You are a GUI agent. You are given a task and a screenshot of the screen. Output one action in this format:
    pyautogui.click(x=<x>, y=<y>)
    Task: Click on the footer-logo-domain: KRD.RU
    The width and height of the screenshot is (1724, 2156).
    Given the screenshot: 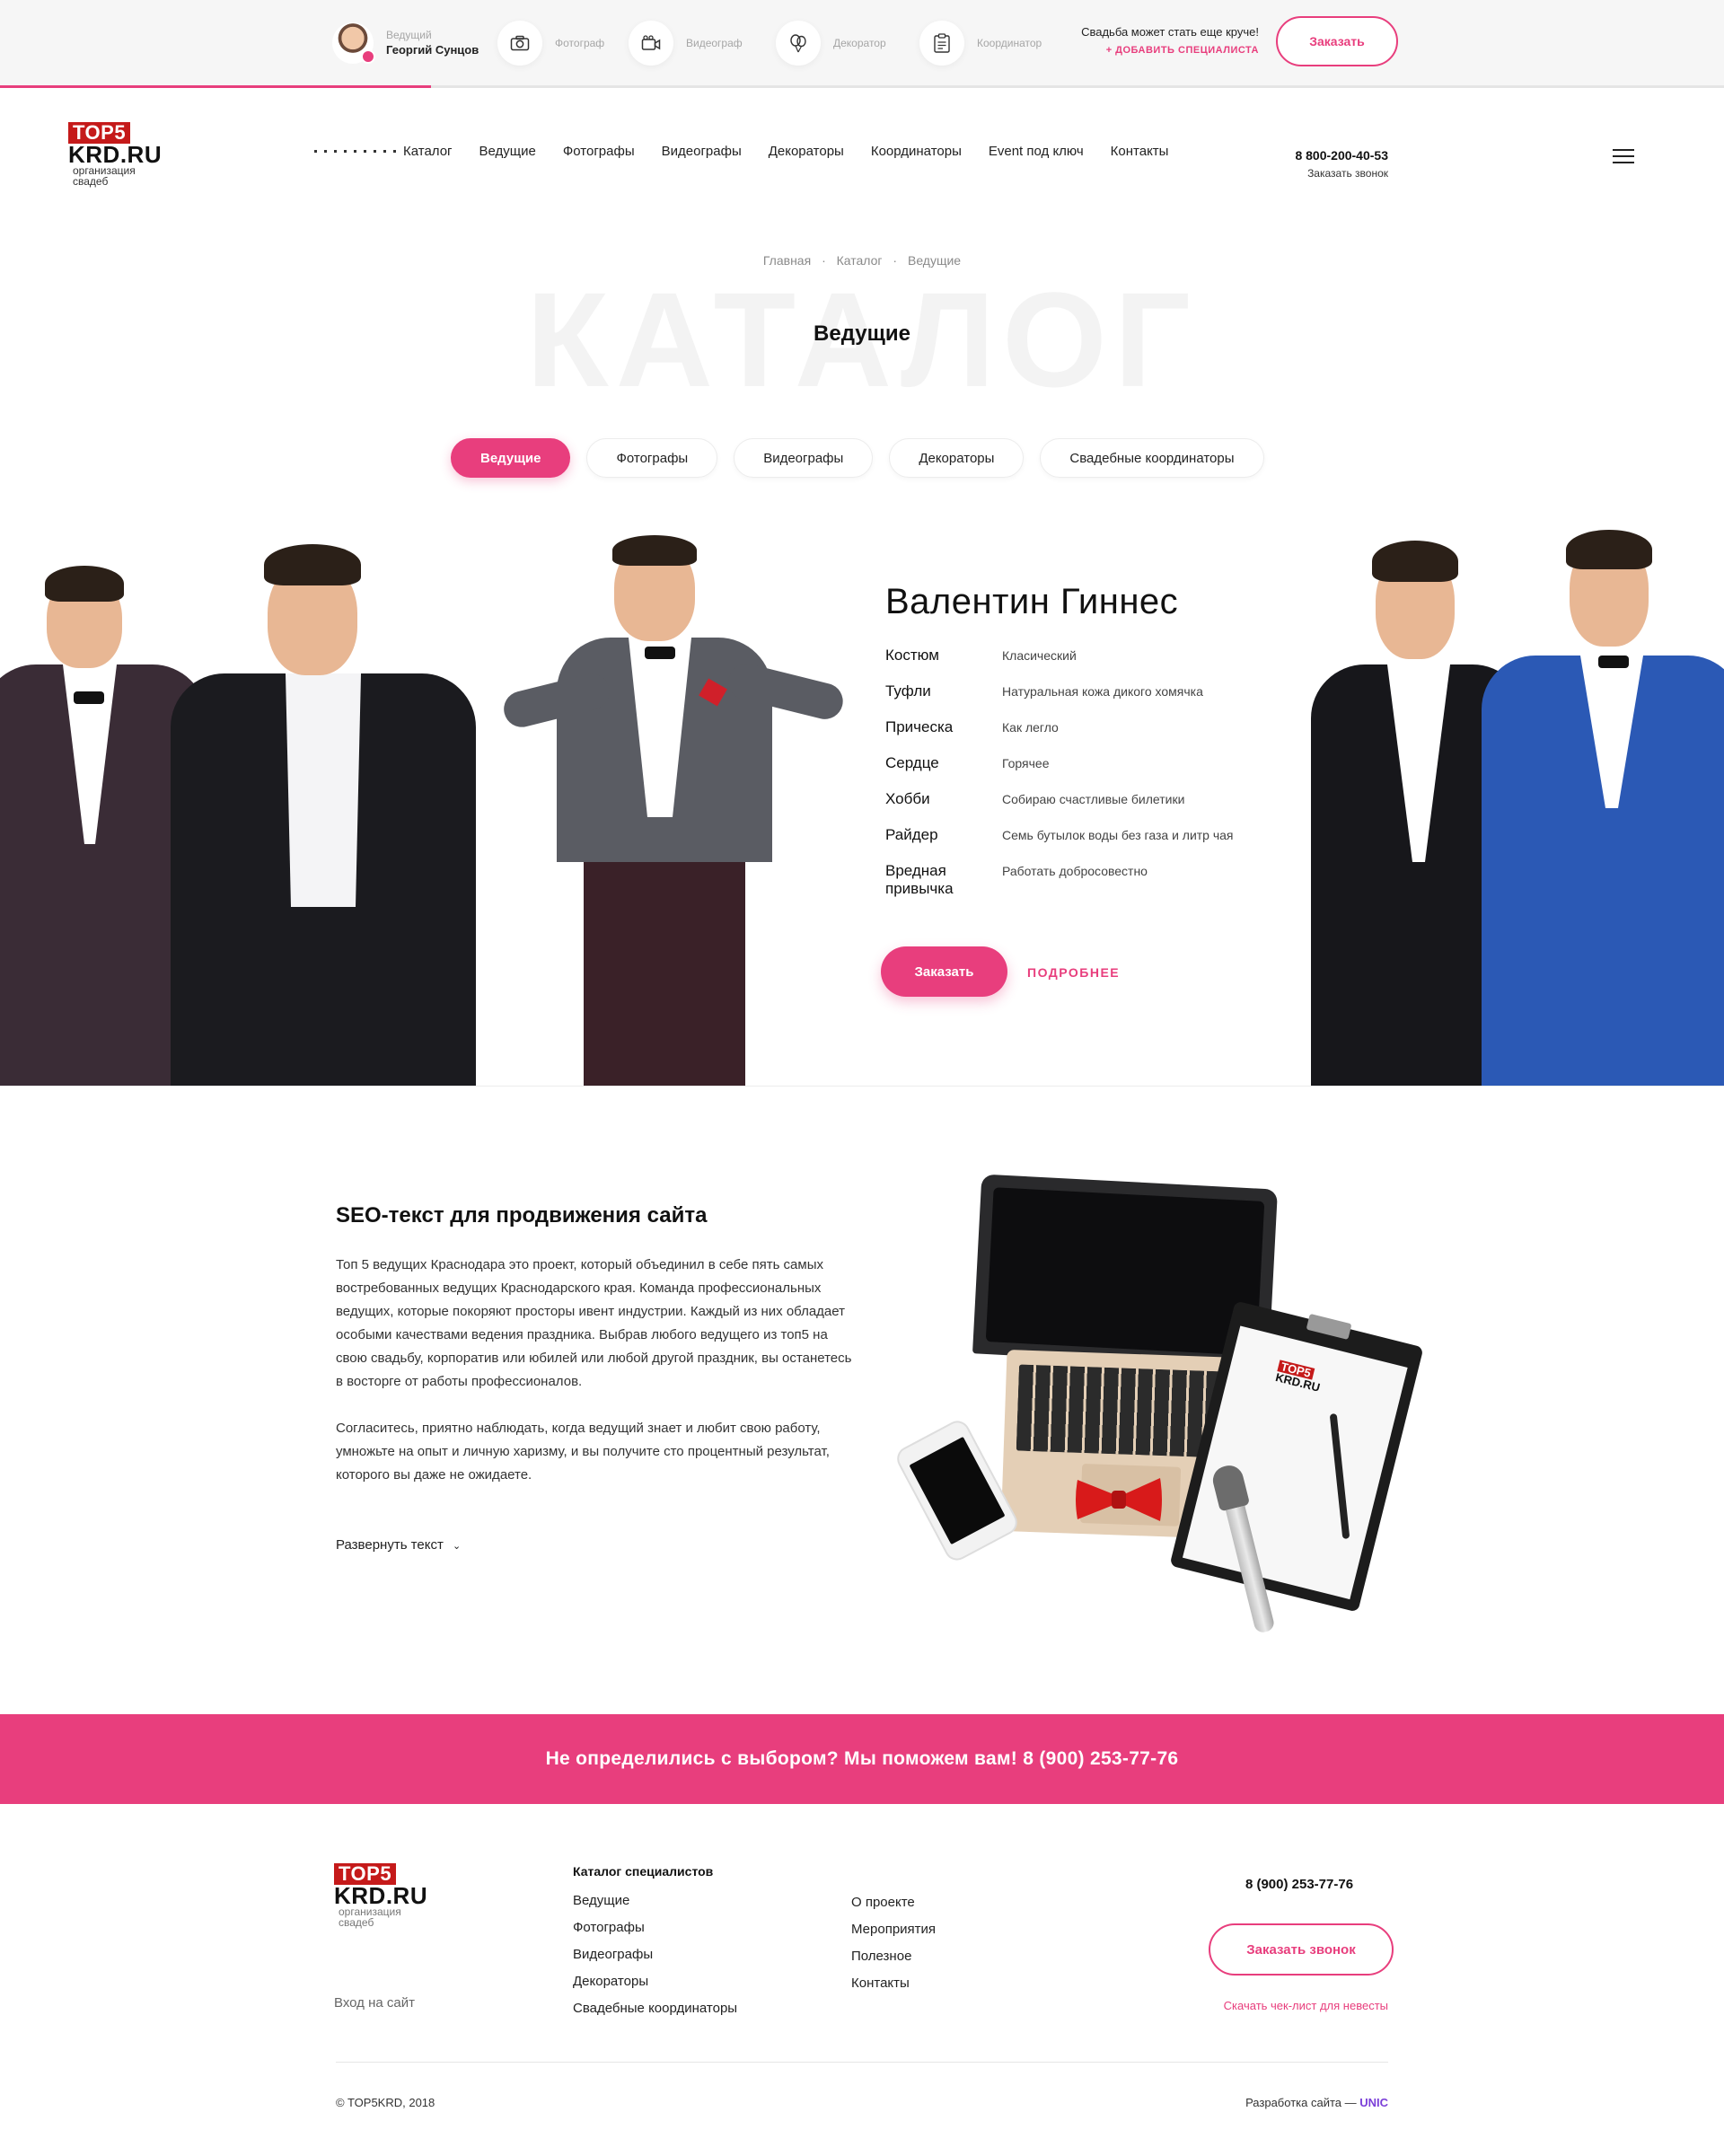 What is the action you would take?
    pyautogui.click(x=381, y=1895)
    